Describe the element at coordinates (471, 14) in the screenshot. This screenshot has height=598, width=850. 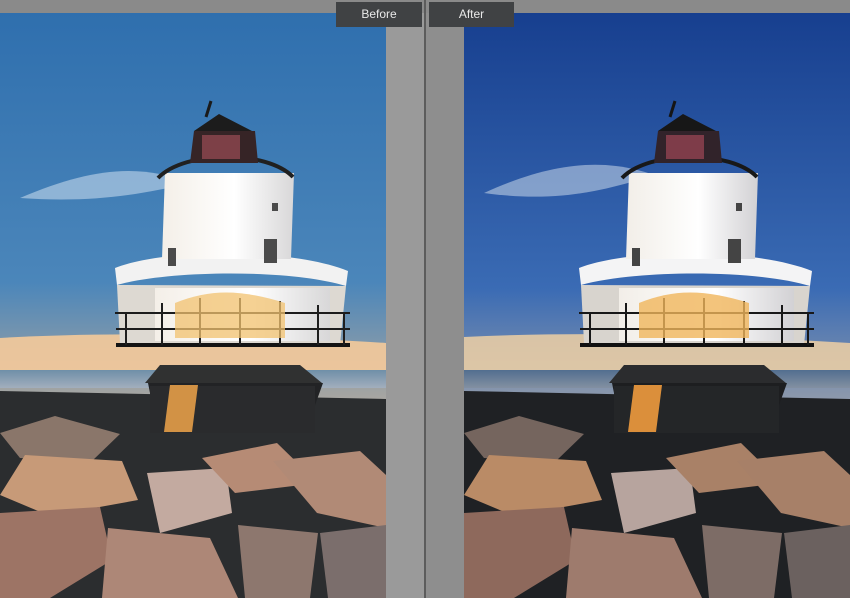
I see `after-label: After` at that location.